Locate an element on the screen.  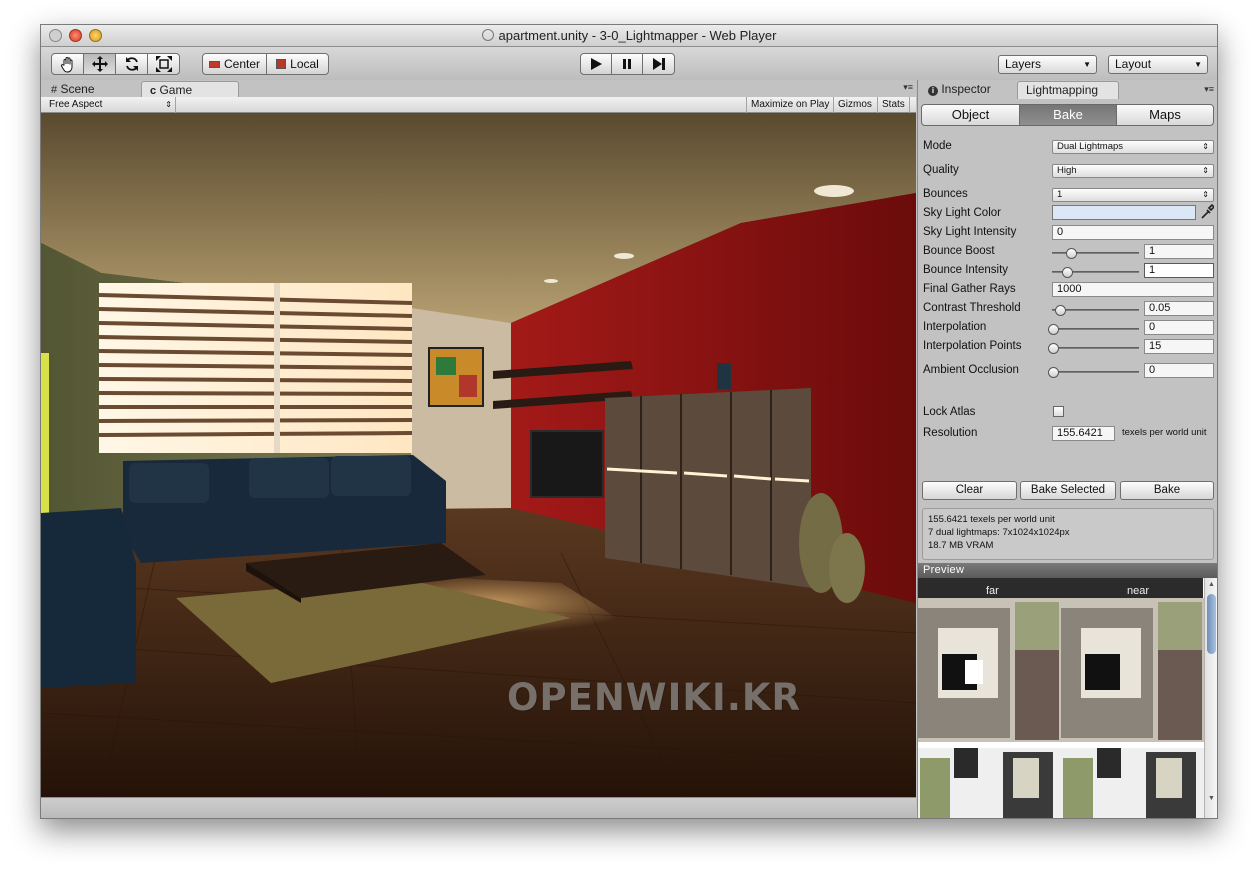
preview-header: Preview is located at coordinates (1067, 570).